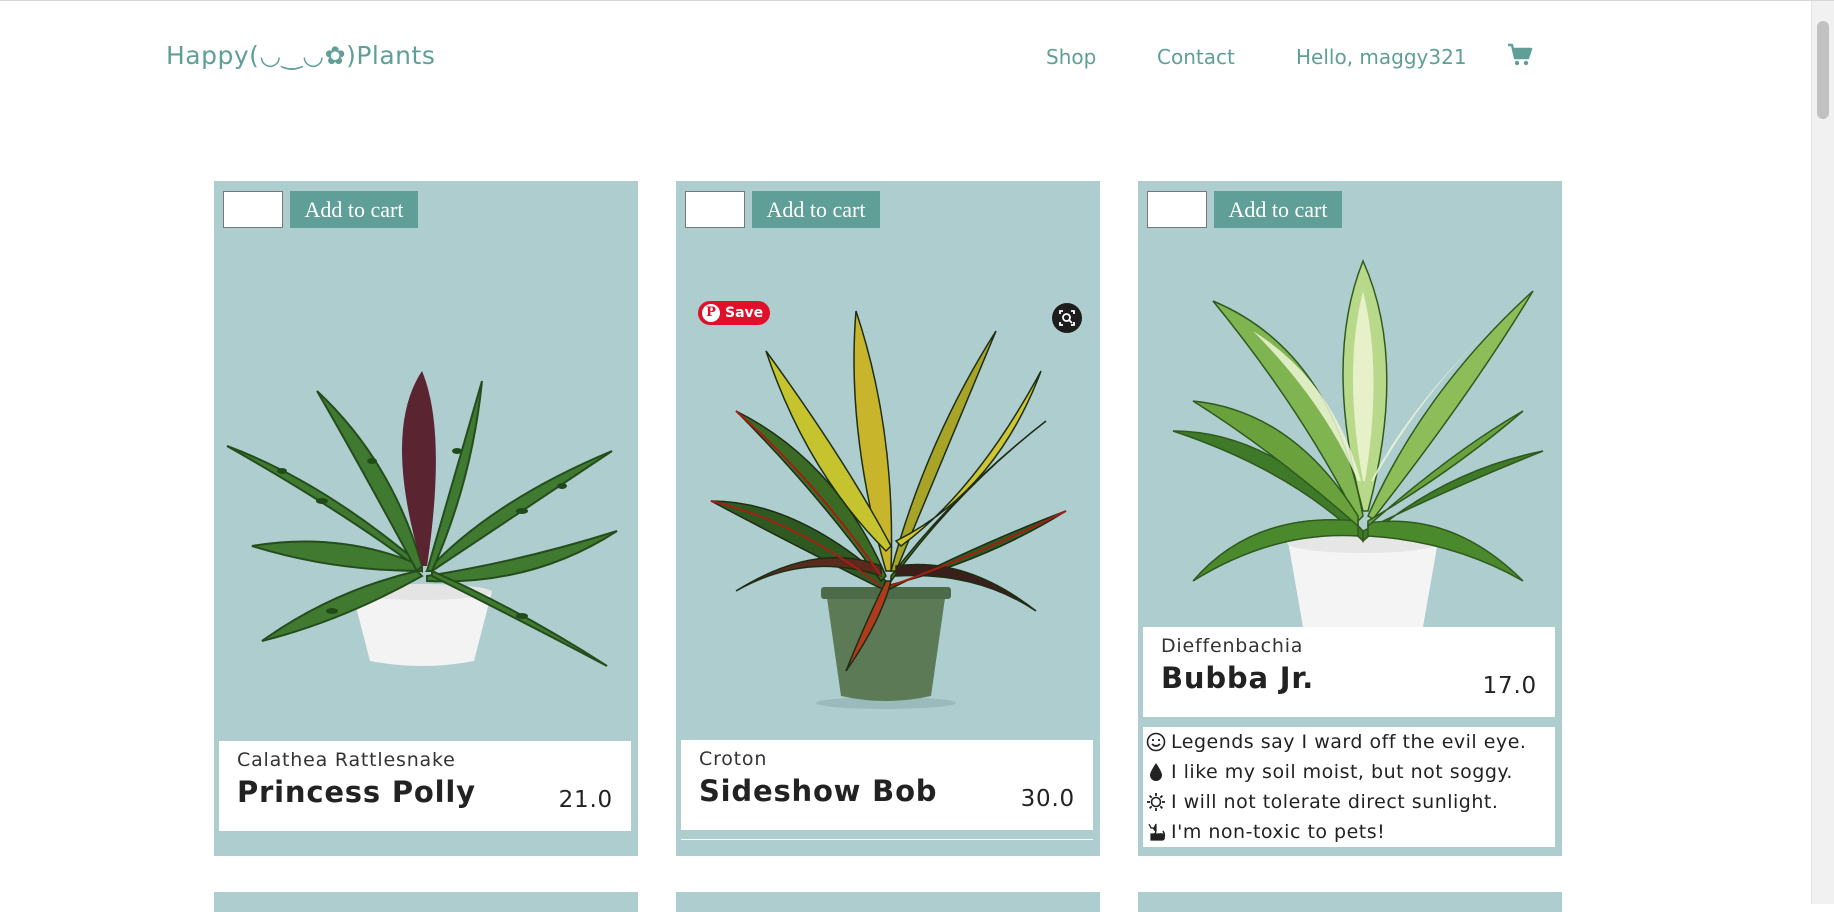 Image resolution: width=1834 pixels, height=912 pixels. Describe the element at coordinates (1156, 832) in the screenshot. I see `pet-cat-icon` at that location.